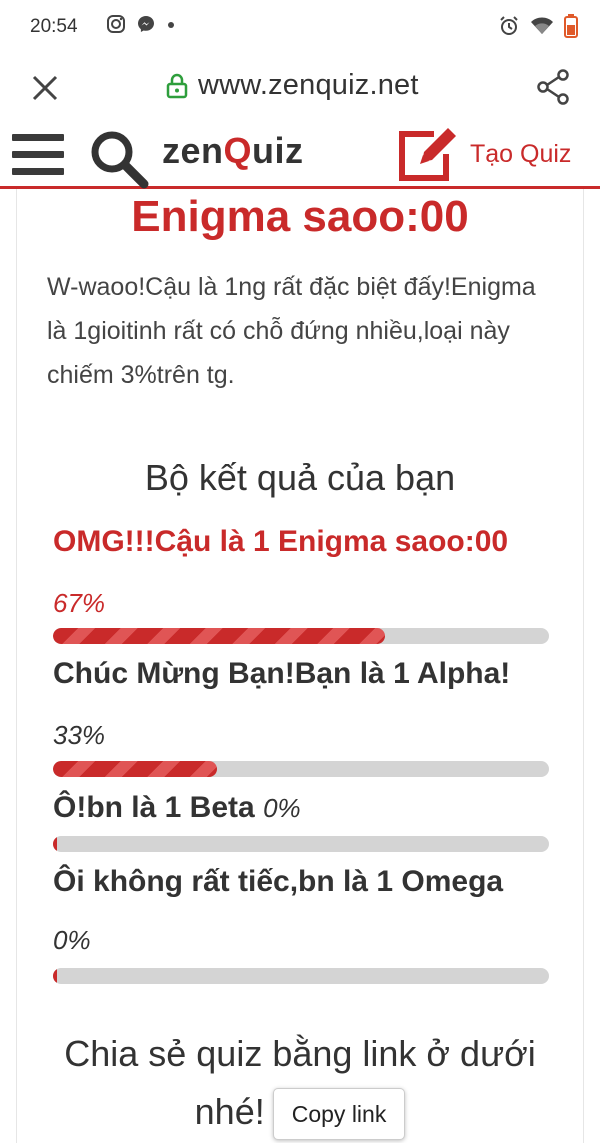 Image resolution: width=600 pixels, height=1143 pixels. I want to click on menu-icon, so click(38, 157).